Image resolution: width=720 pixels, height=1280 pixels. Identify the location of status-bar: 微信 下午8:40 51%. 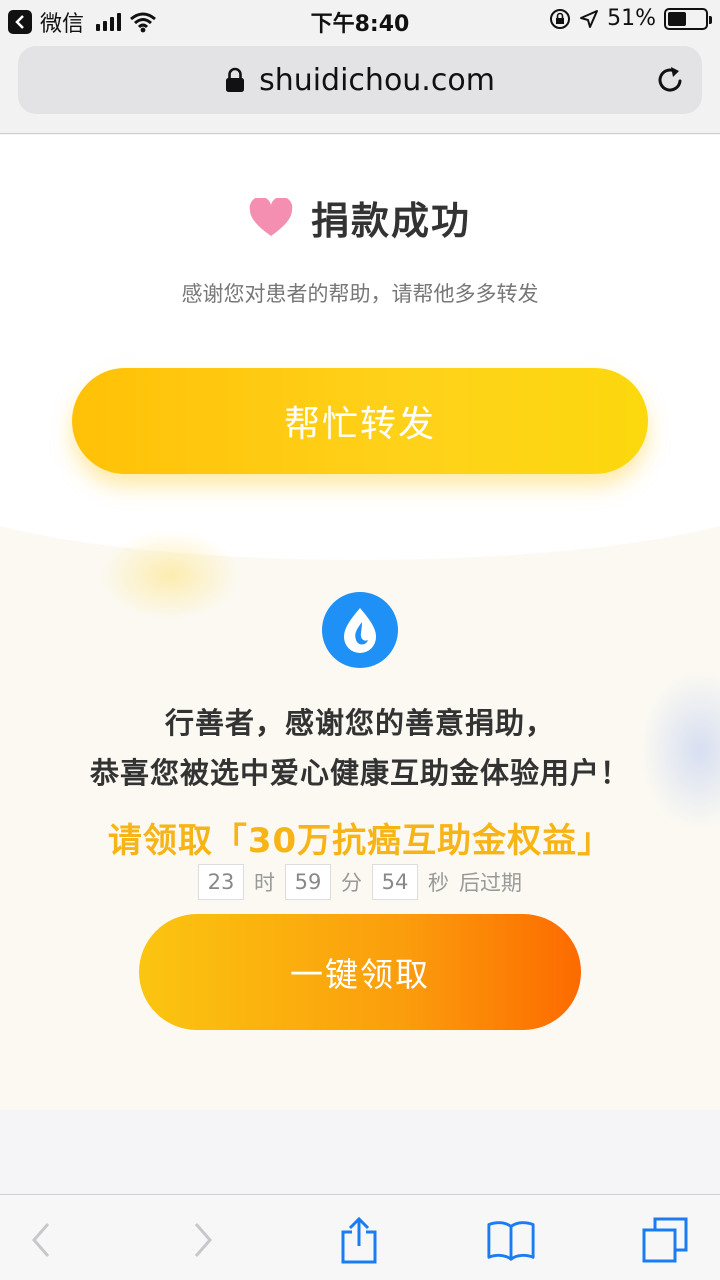
(360, 20).